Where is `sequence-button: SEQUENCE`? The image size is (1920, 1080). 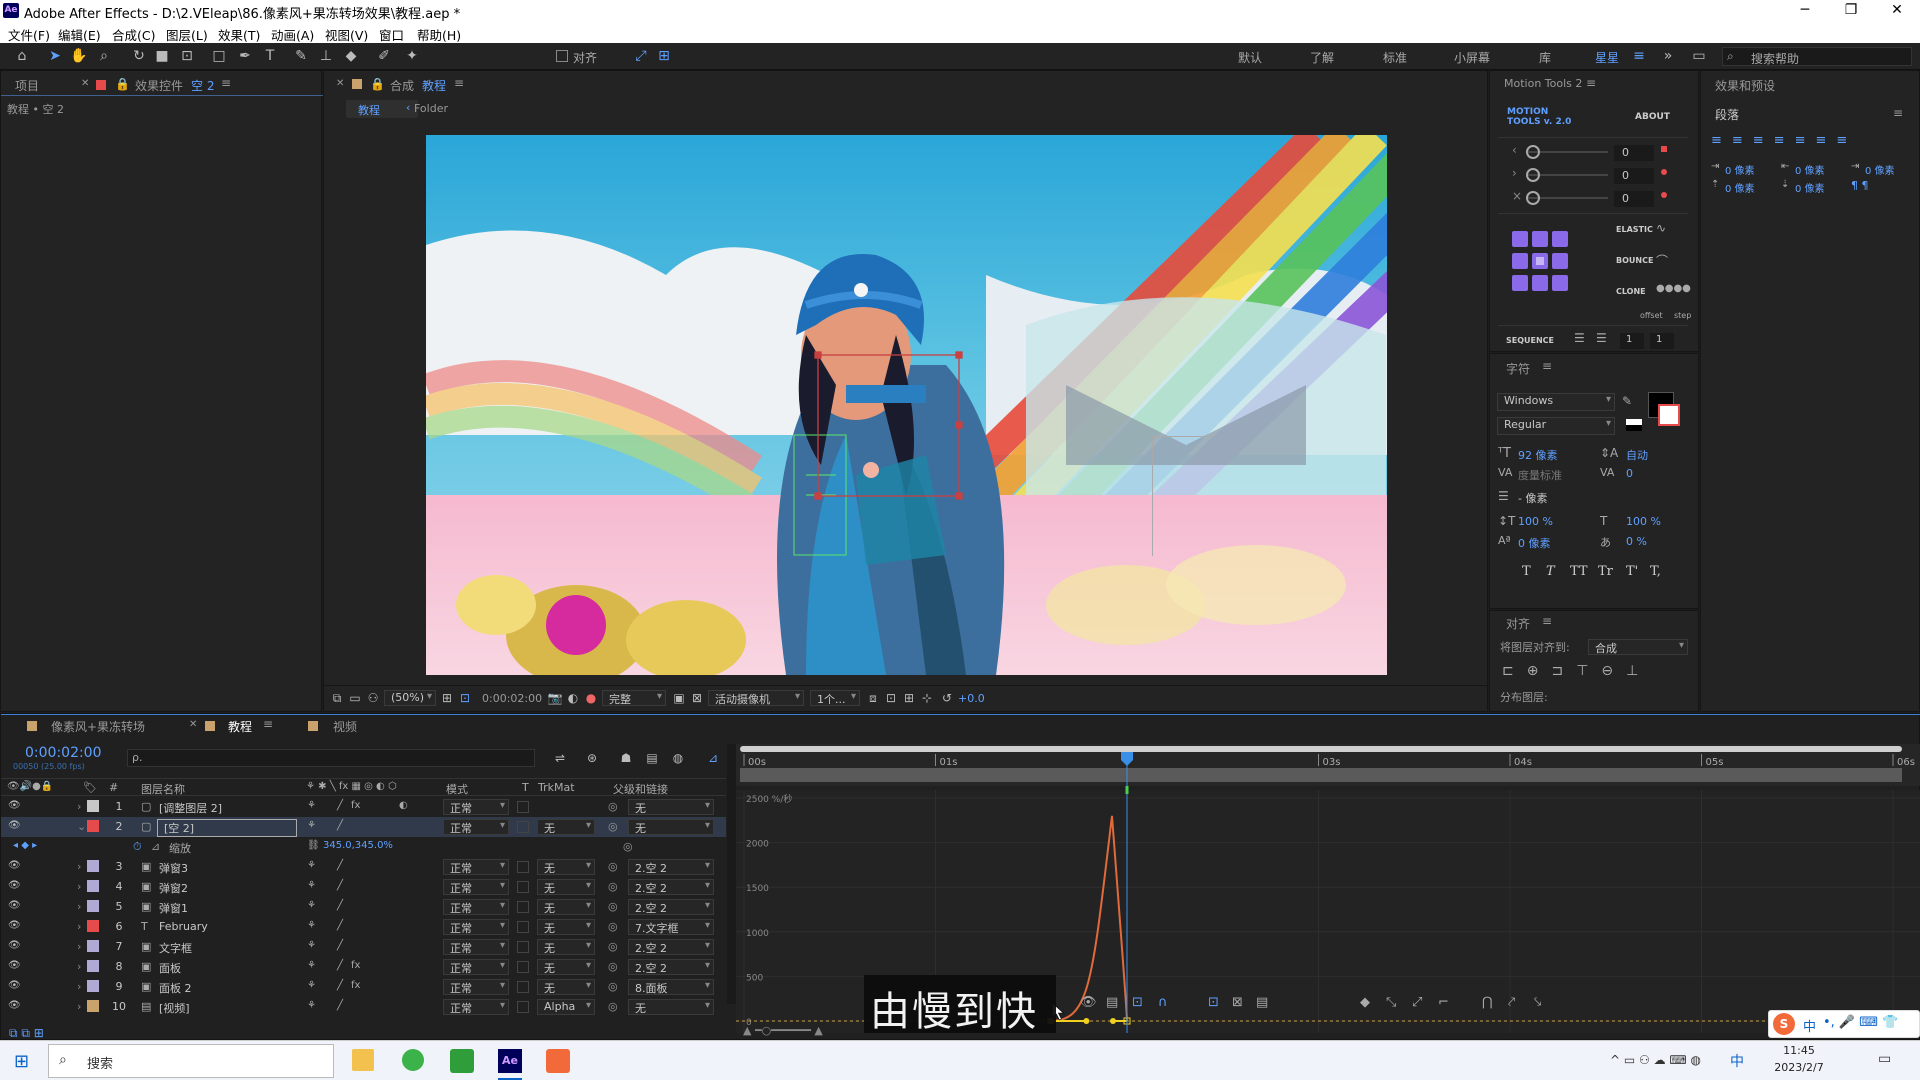 sequence-button: SEQUENCE is located at coordinates (1530, 340).